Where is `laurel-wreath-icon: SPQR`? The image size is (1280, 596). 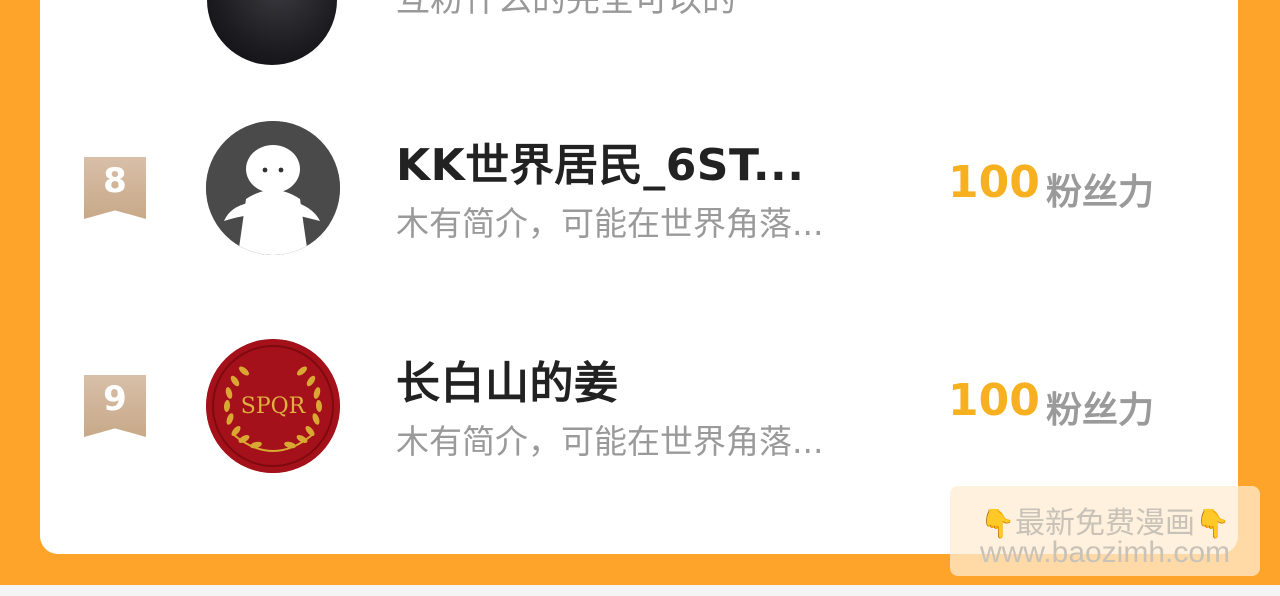 laurel-wreath-icon: SPQR is located at coordinates (273, 406).